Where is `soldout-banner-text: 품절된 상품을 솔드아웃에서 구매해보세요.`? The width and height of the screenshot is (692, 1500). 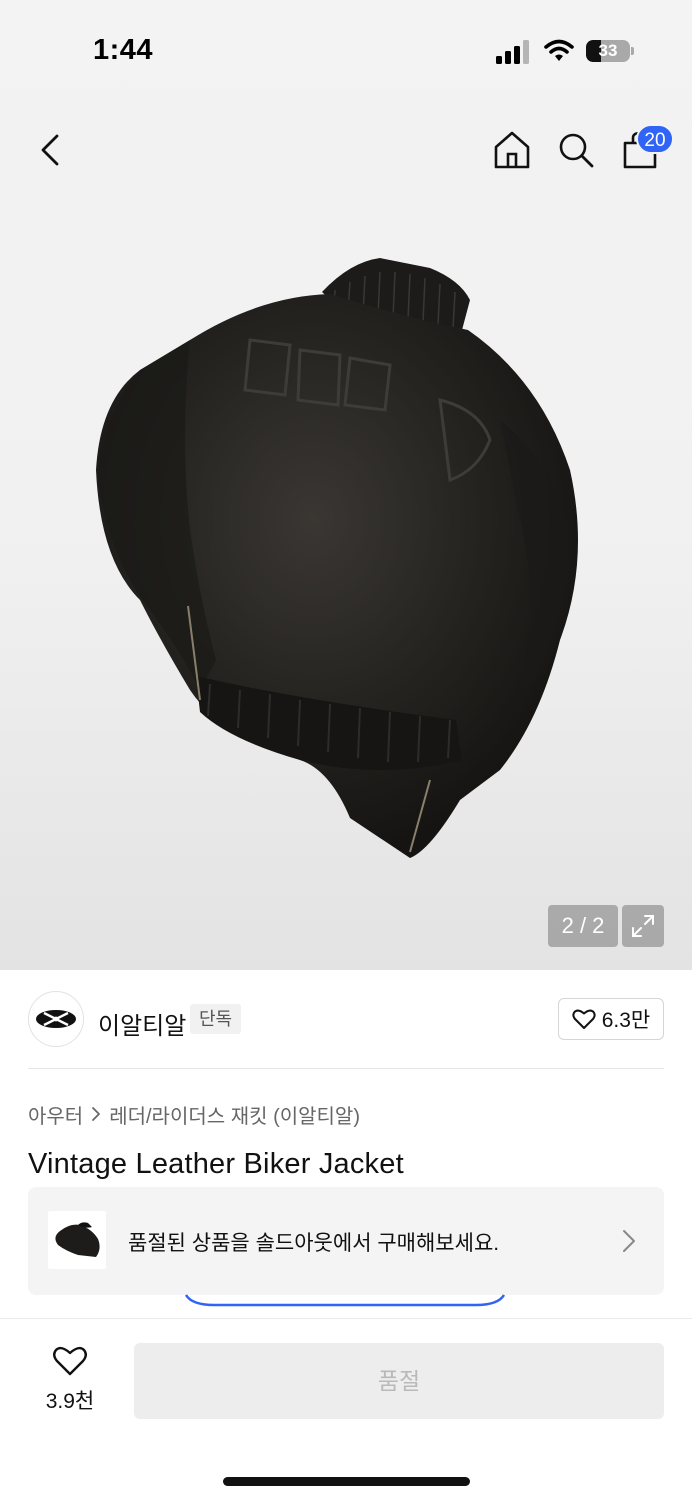 soldout-banner-text: 품절된 상품을 솔드아웃에서 구매해보세요. is located at coordinates (314, 1243).